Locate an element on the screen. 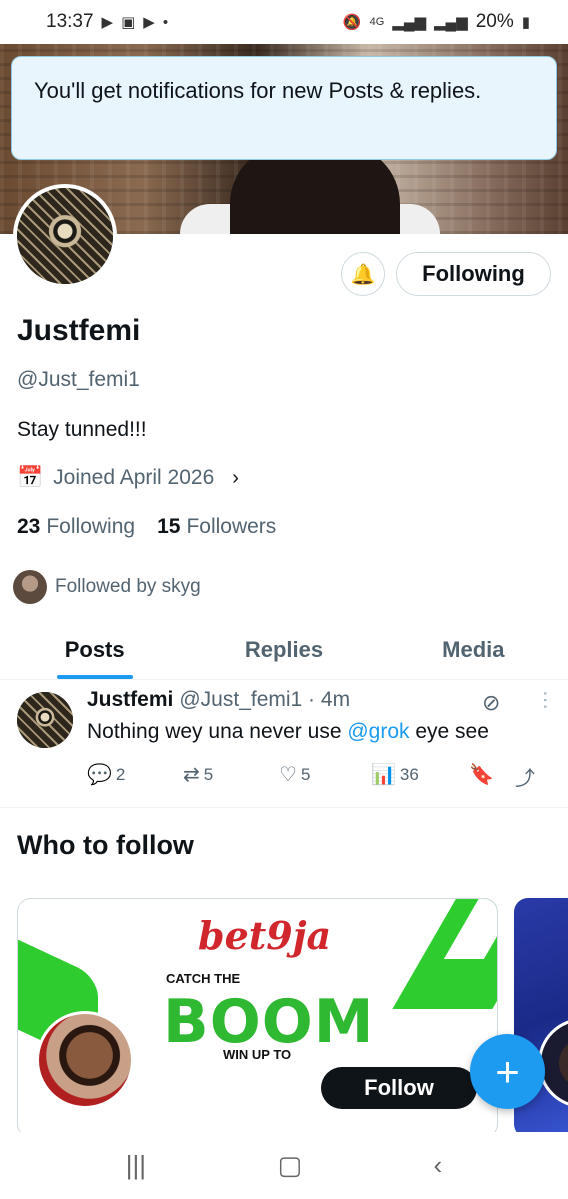  heart-icon: ♡ is located at coordinates (288, 775).